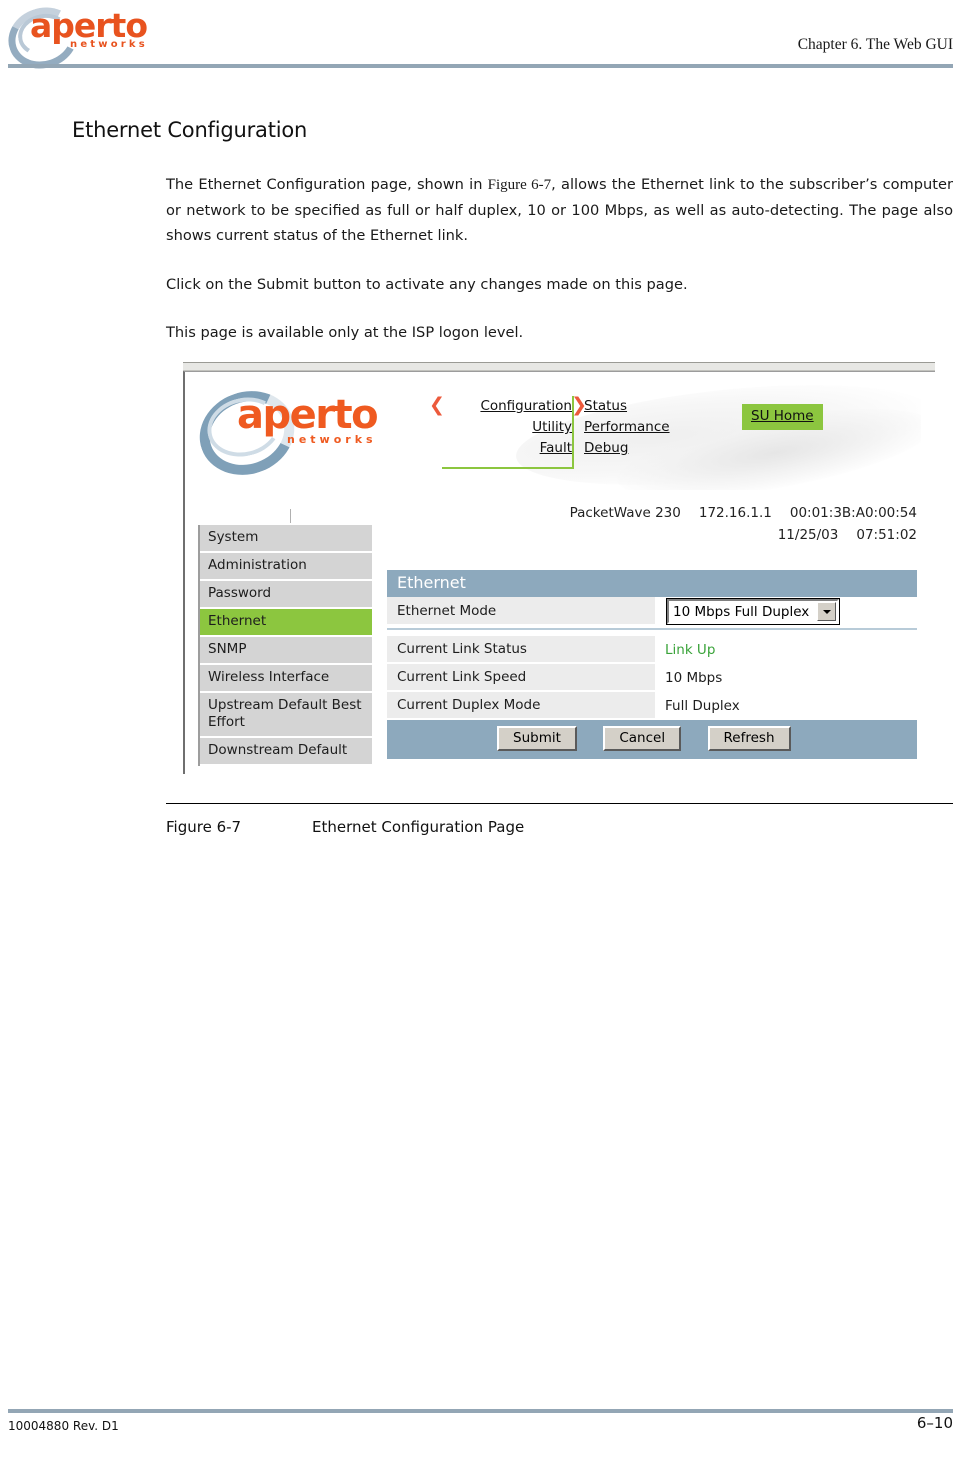  What do you see at coordinates (286, 595) in the screenshot?
I see `sidebar-item-password: Password` at bounding box center [286, 595].